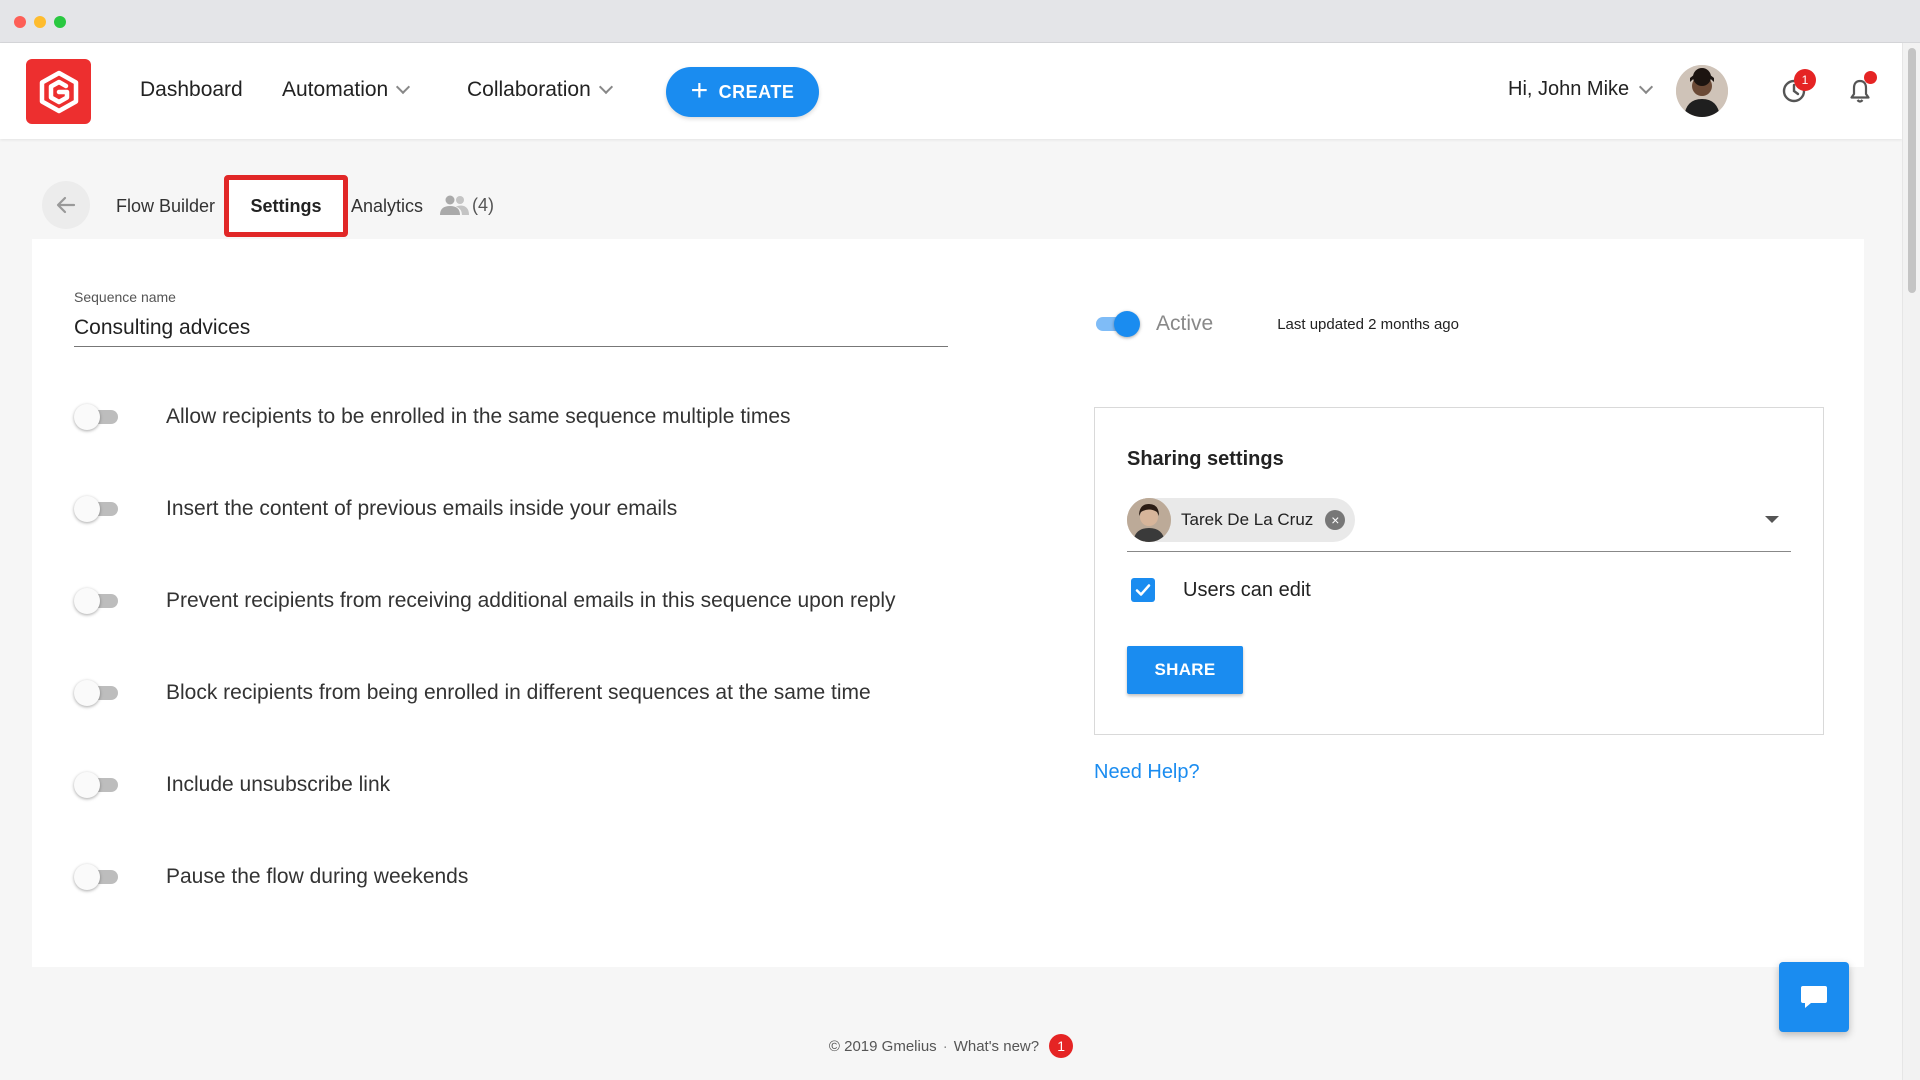 This screenshot has width=1920, height=1080. I want to click on user-menu: Hi, John Mike, so click(1581, 89).